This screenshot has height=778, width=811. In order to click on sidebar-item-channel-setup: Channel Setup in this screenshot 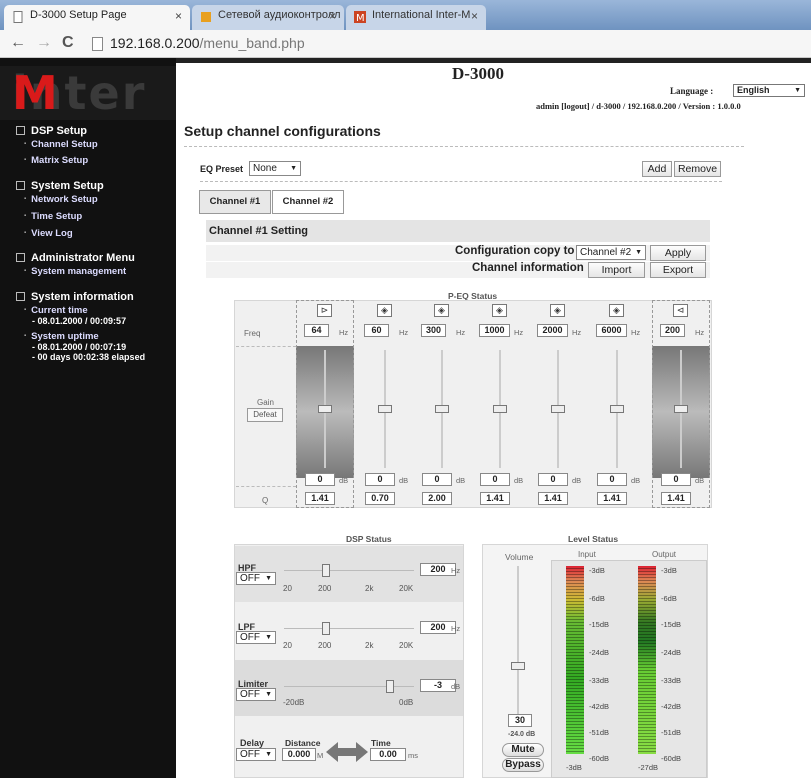, I will do `click(61, 144)`.